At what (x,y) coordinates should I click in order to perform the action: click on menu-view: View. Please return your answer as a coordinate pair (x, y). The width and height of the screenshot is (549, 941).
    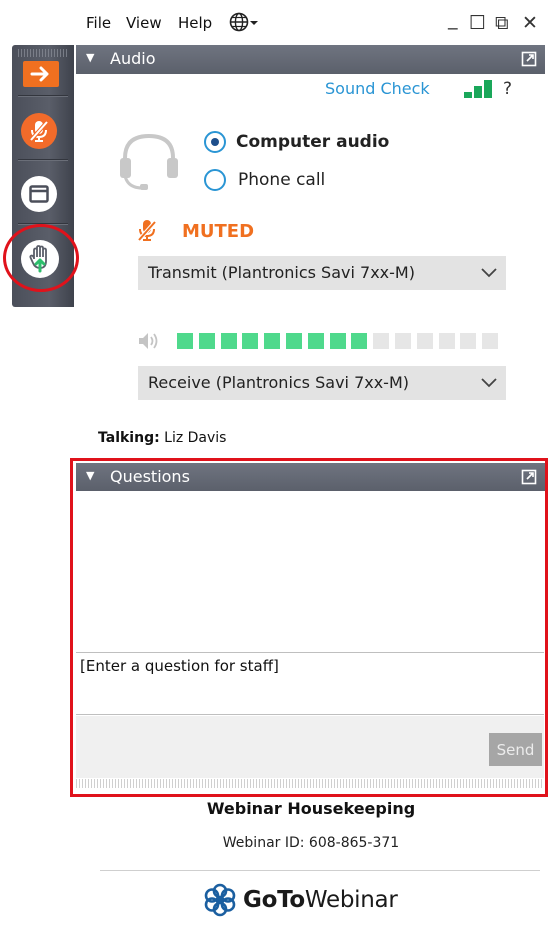
    Looking at the image, I should click on (144, 23).